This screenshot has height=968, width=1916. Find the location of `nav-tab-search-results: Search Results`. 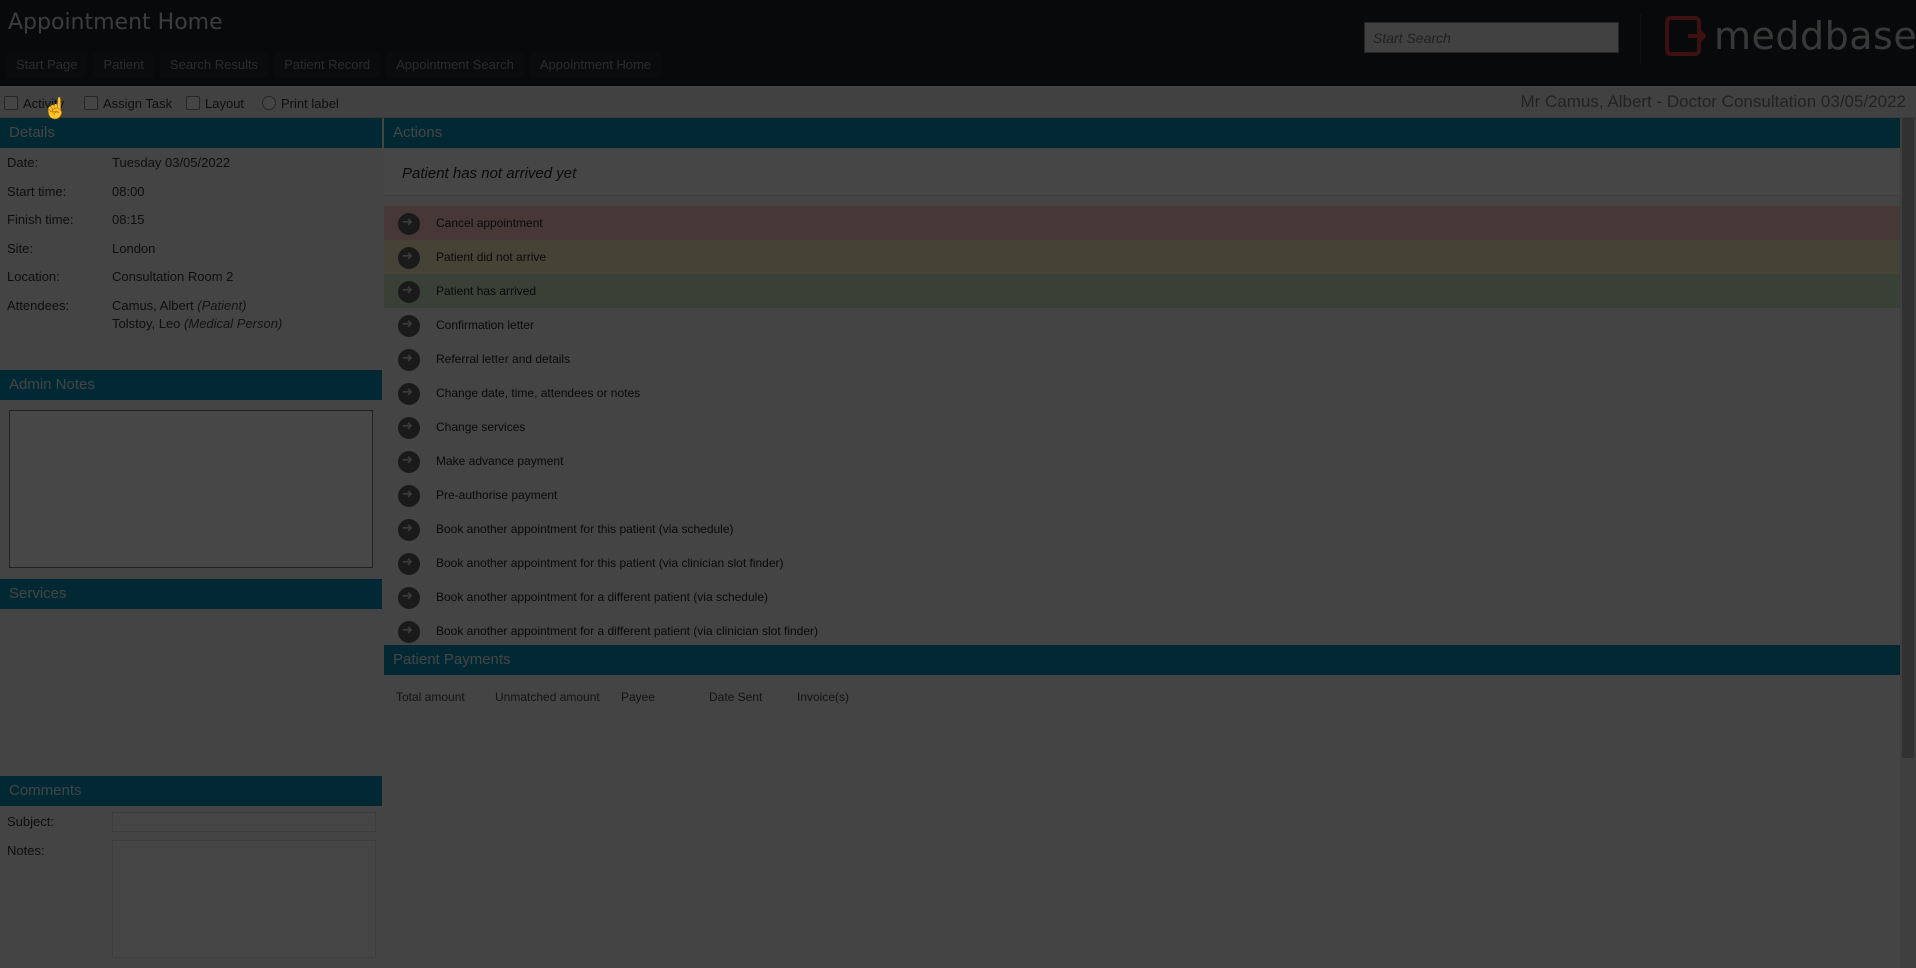

nav-tab-search-results: Search Results is located at coordinates (214, 65).